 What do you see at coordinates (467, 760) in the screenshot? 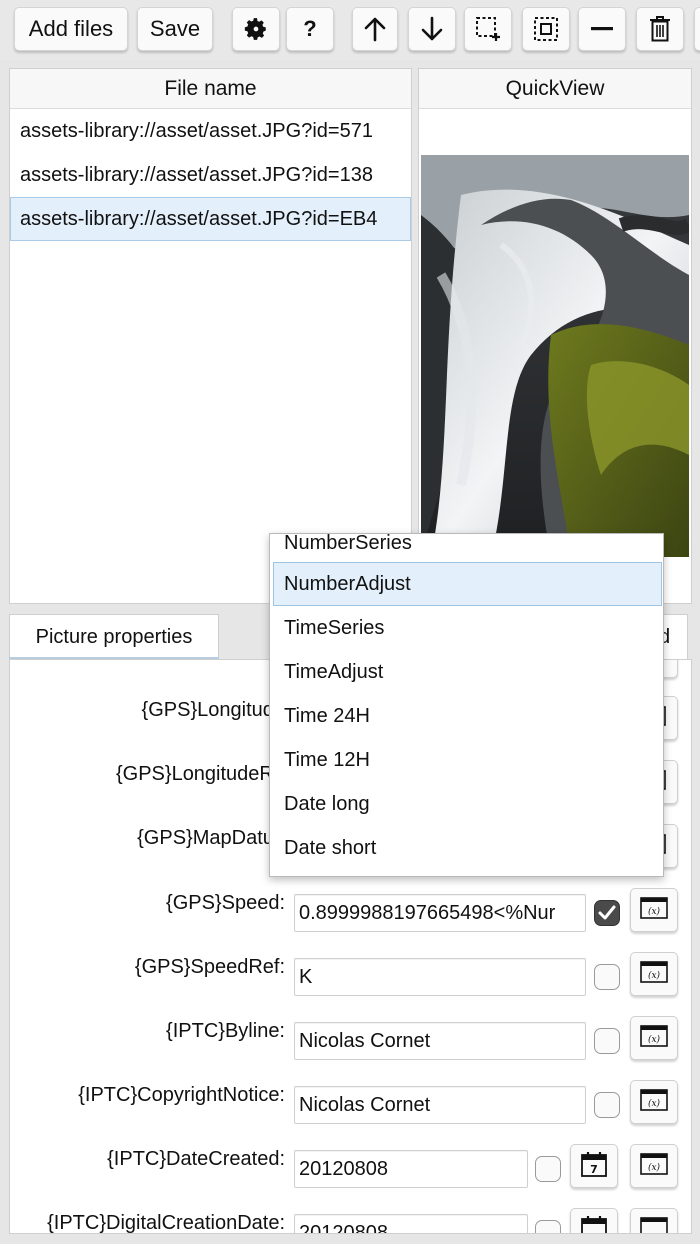
I see `dropdown-item: Time 12H` at bounding box center [467, 760].